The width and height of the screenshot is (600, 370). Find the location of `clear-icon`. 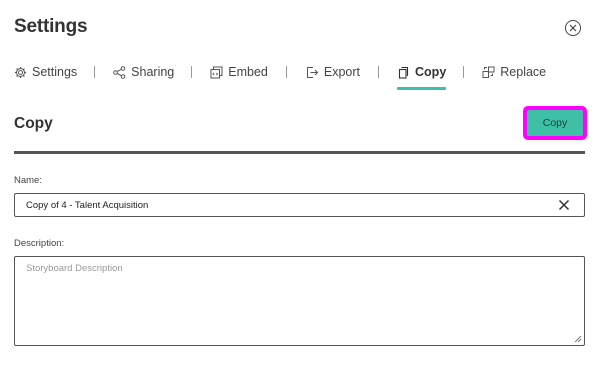

clear-icon is located at coordinates (564, 205).